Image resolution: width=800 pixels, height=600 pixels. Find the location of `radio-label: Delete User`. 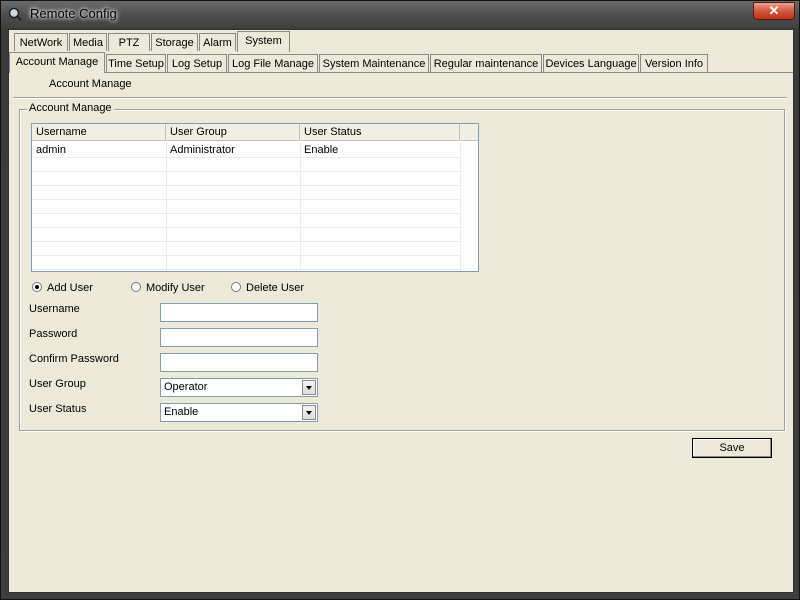

radio-label: Delete User is located at coordinates (275, 288).